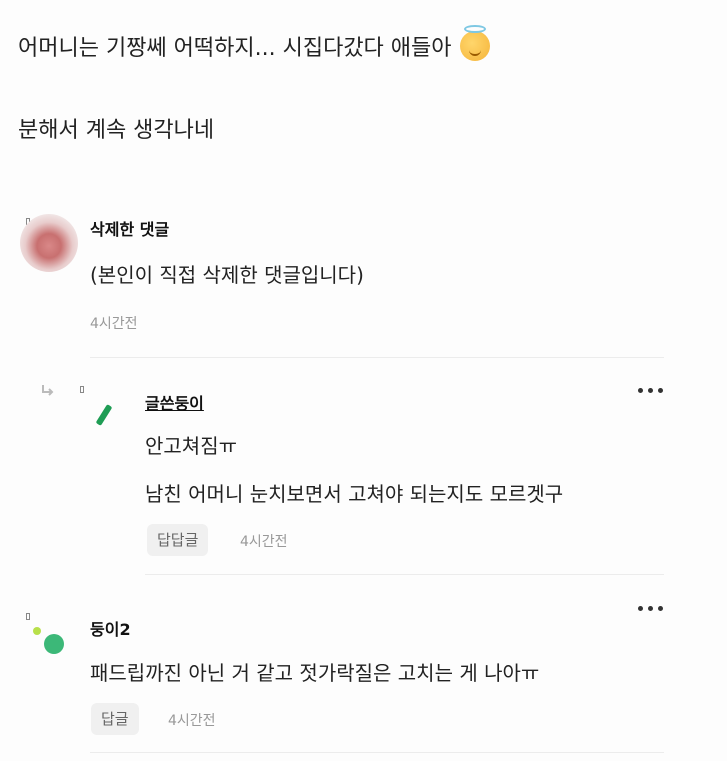  I want to click on post-text-line-1: 어머니는 기짱쎄 어떡하지... 시집다갔다 애들아, so click(254, 43).